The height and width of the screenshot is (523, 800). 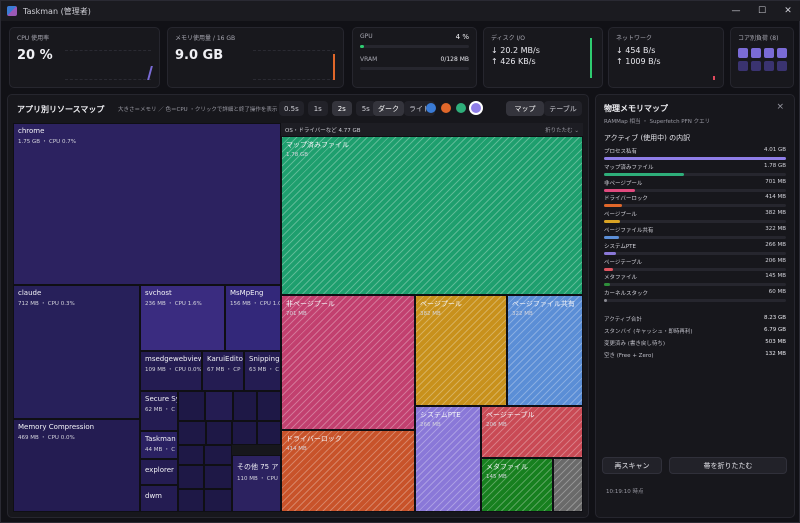 What do you see at coordinates (568, 485) in the screenshot?
I see `os-block-kernel-stack` at bounding box center [568, 485].